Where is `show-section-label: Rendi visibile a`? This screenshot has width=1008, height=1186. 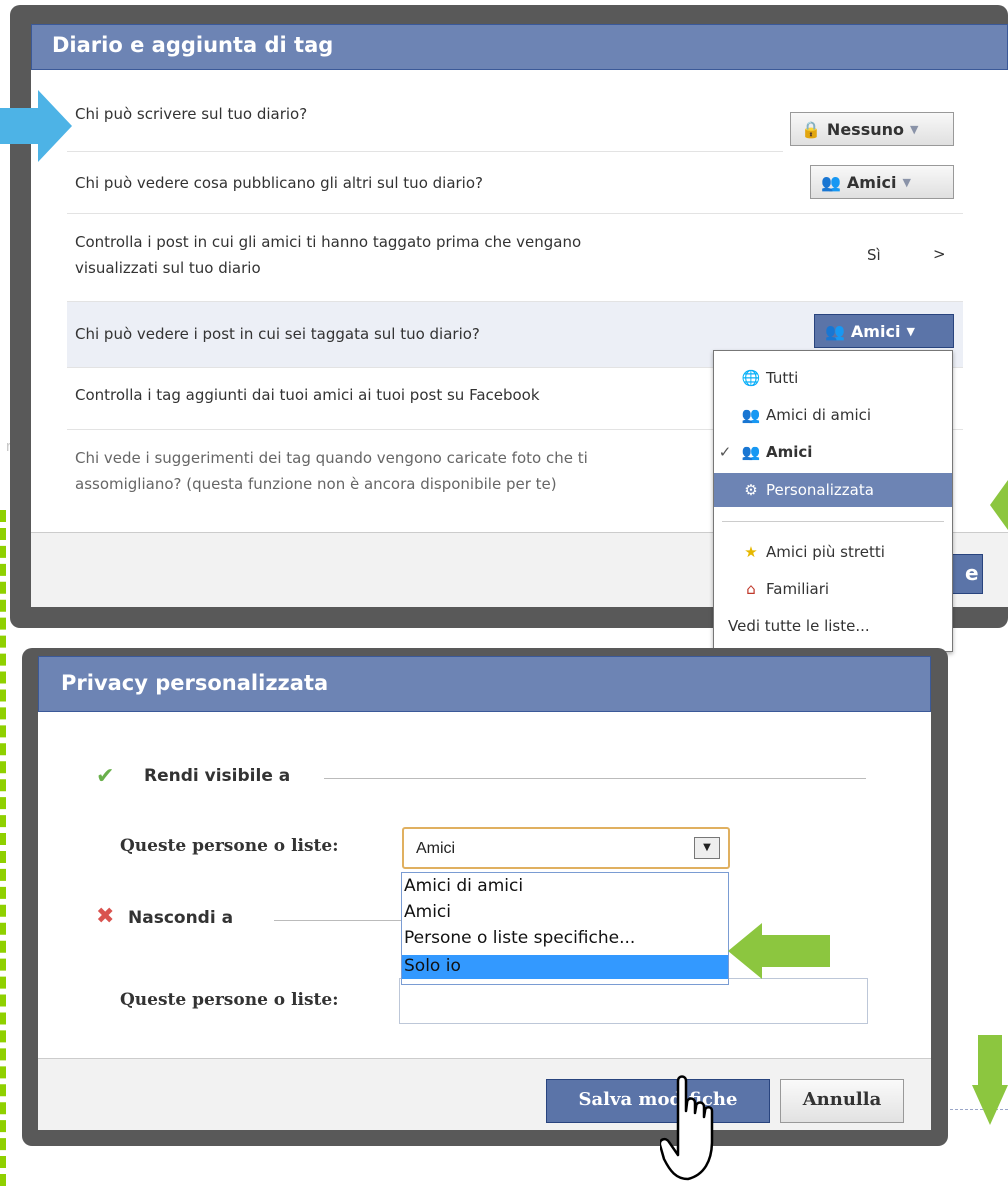 show-section-label: Rendi visibile a is located at coordinates (217, 776).